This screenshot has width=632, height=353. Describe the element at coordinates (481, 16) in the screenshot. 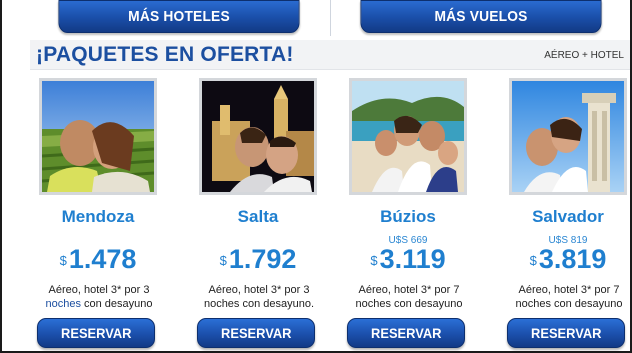

I see `more-flights-button: MÁS VUELOS` at that location.